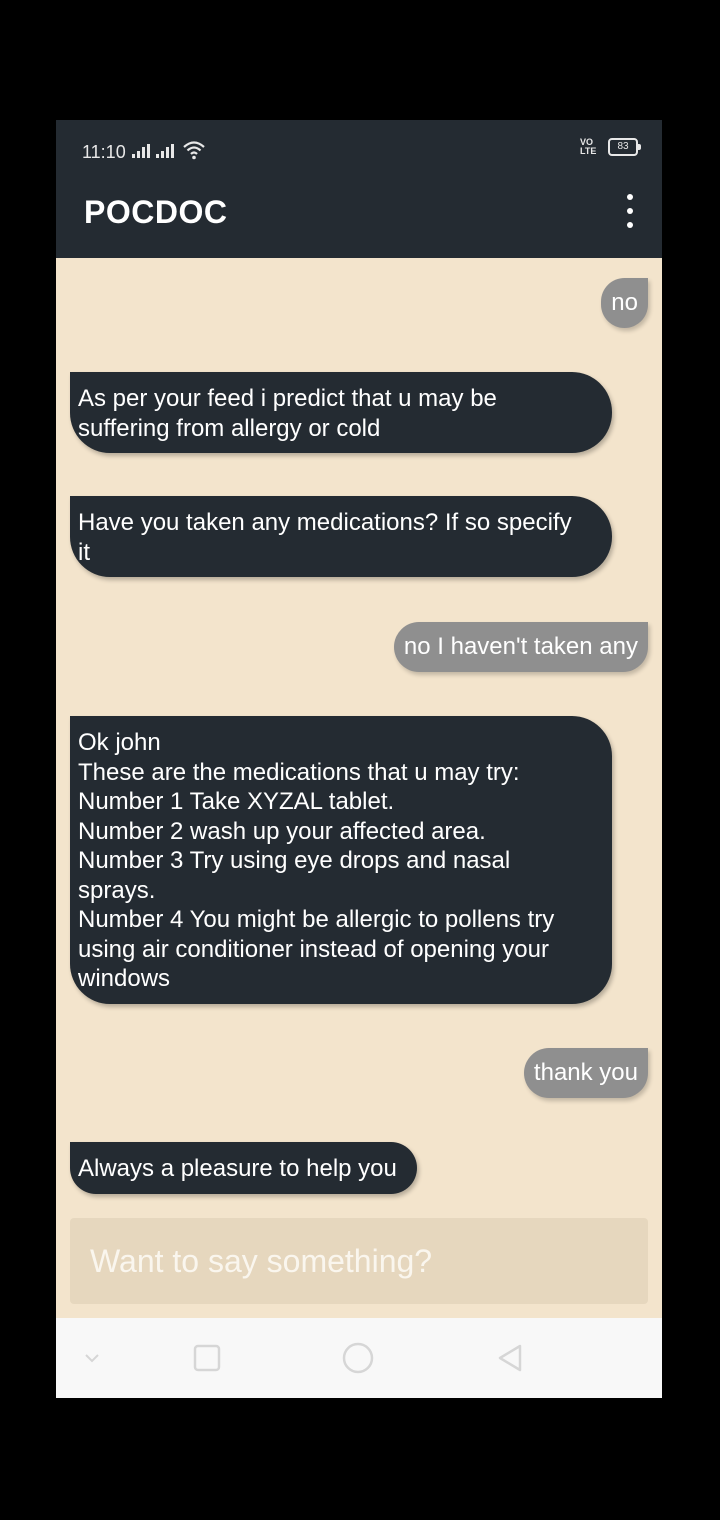 The image size is (720, 1520). What do you see at coordinates (153, 152) in the screenshot?
I see `cell-signal-icon` at bounding box center [153, 152].